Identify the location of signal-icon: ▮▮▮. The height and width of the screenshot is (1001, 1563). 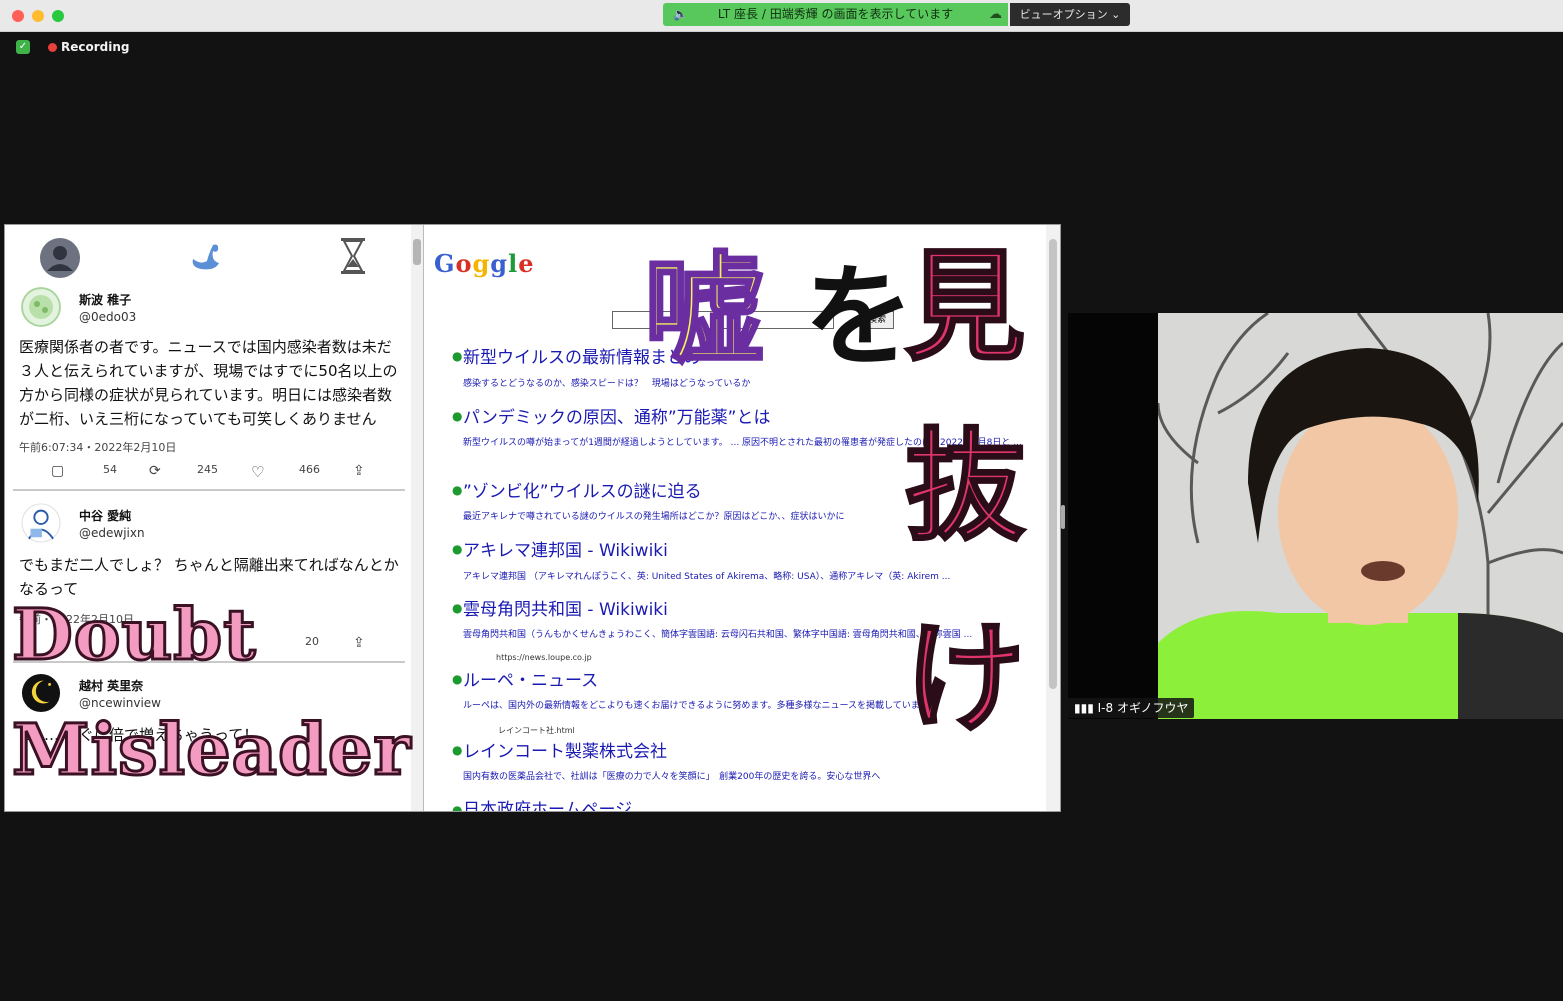
(1084, 708).